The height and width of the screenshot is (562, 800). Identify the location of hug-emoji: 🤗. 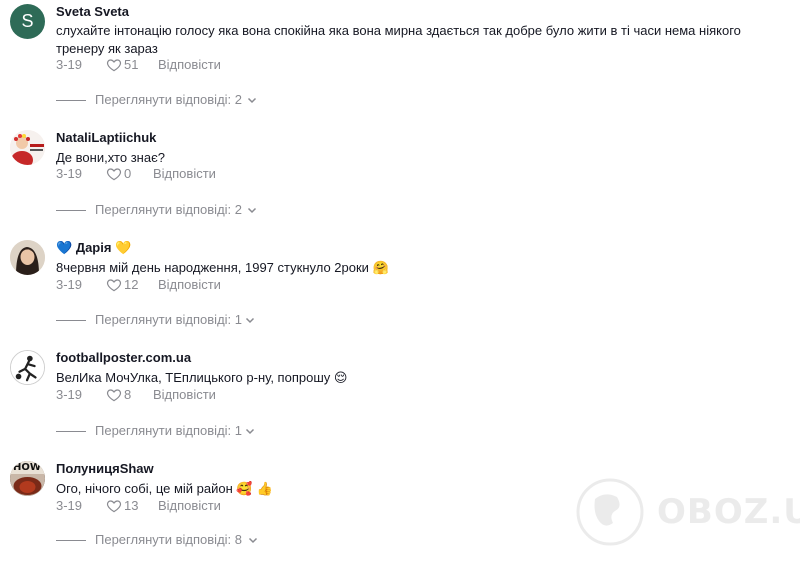
(380, 268).